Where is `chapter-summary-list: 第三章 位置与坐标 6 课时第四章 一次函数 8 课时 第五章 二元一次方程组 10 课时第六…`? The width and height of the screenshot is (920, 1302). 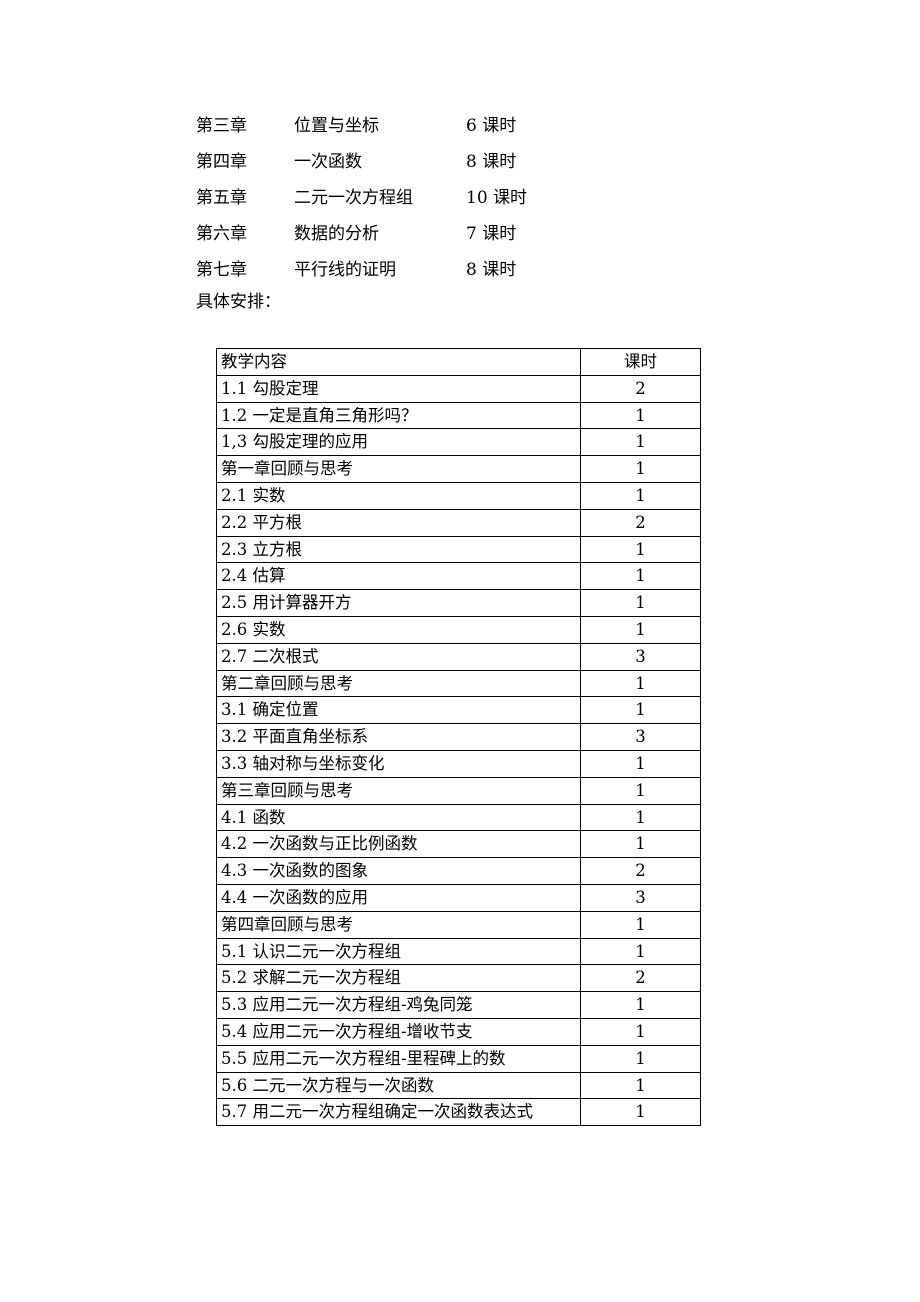 chapter-summary-list: 第三章 位置与坐标 6 课时第四章 一次函数 8 课时 第五章 二元一次方程组 10 课时第六… is located at coordinates (456, 198).